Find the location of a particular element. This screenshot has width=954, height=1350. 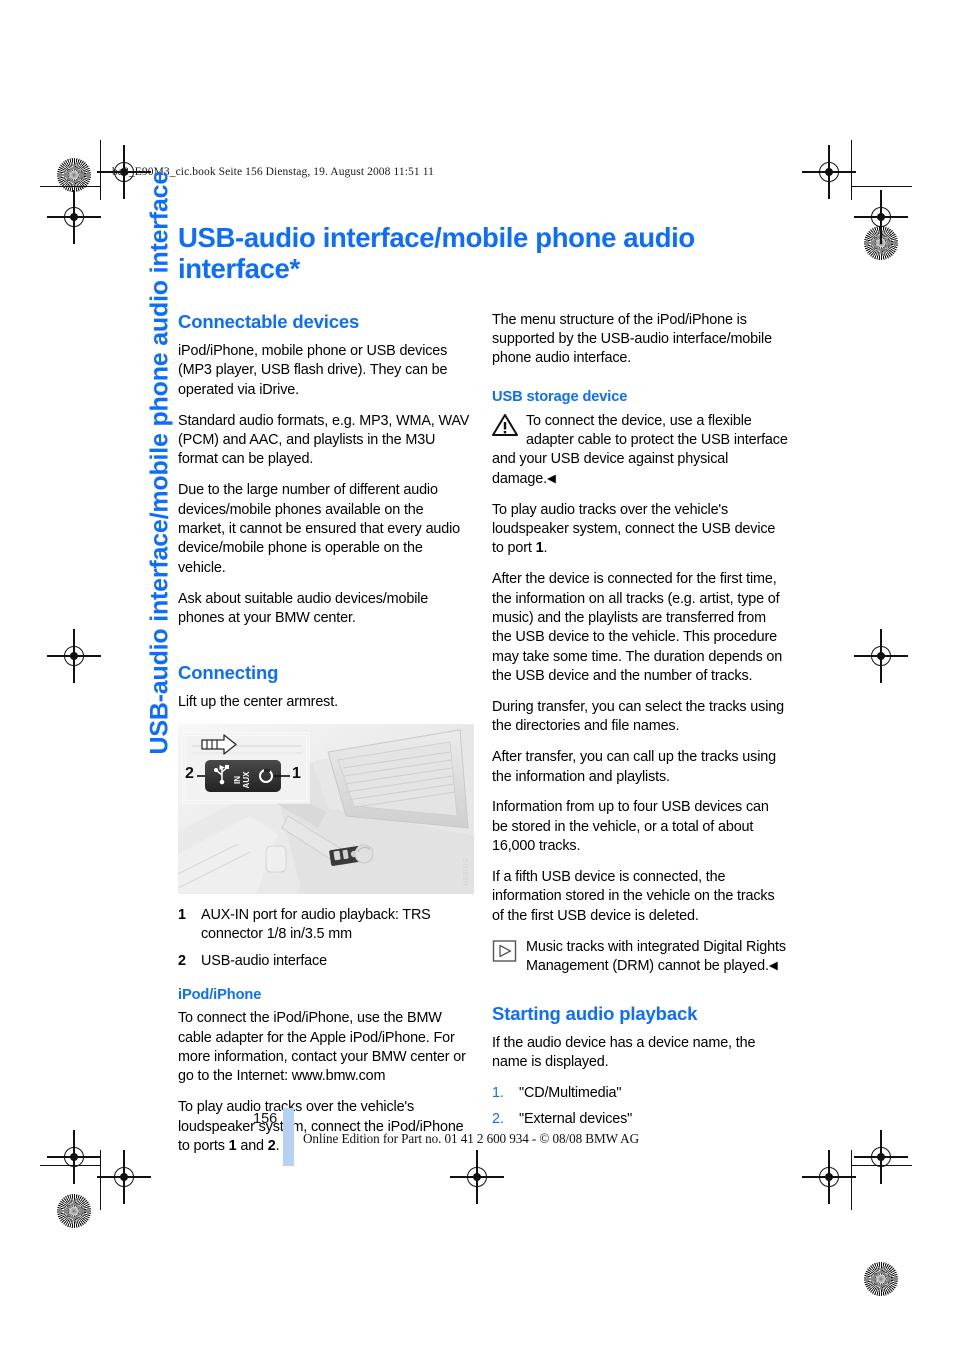

trim-line-bottom-horizontal is located at coordinates (70, 1166).